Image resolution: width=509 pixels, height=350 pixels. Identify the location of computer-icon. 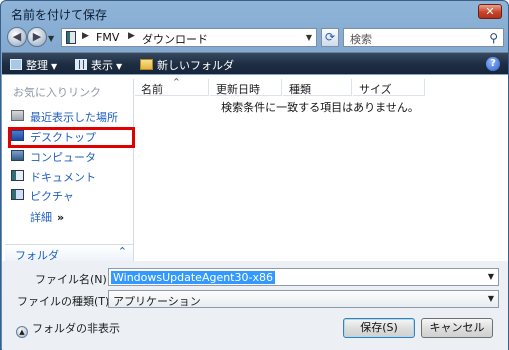
(17, 155).